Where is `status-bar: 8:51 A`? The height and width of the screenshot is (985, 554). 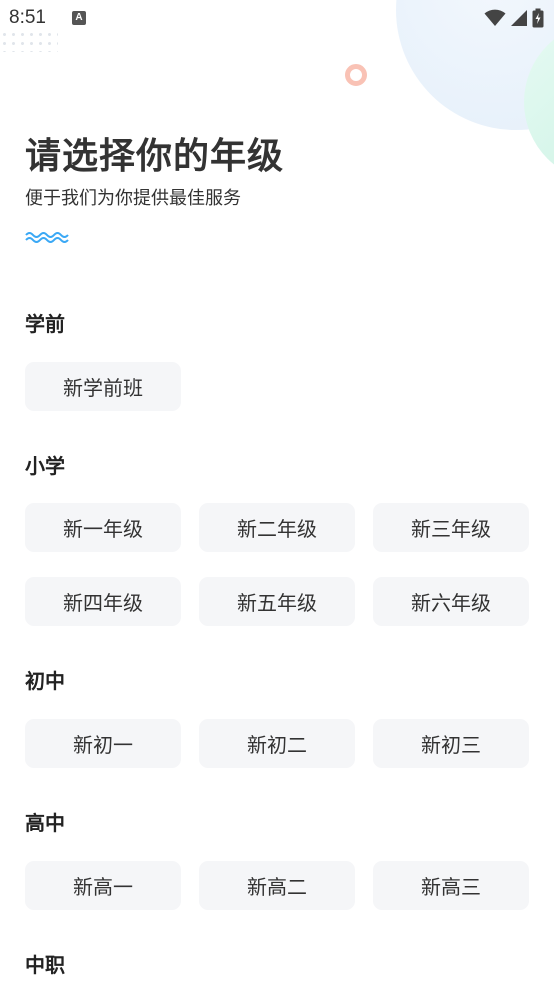 status-bar: 8:51 A is located at coordinates (277, 19).